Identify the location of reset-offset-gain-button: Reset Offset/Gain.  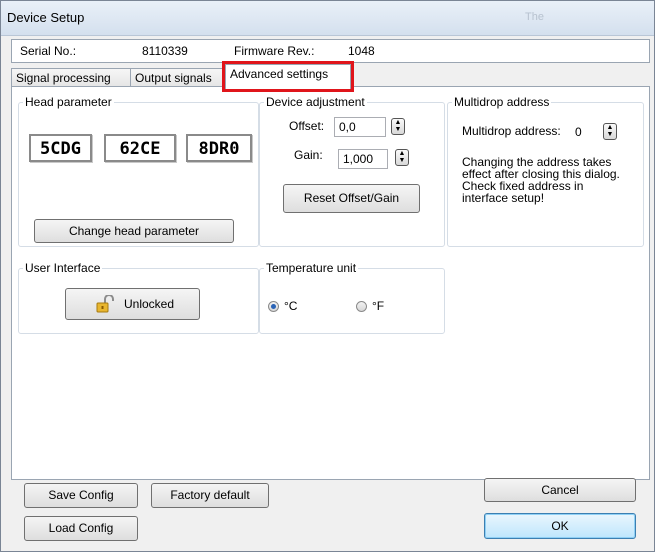
(351, 198).